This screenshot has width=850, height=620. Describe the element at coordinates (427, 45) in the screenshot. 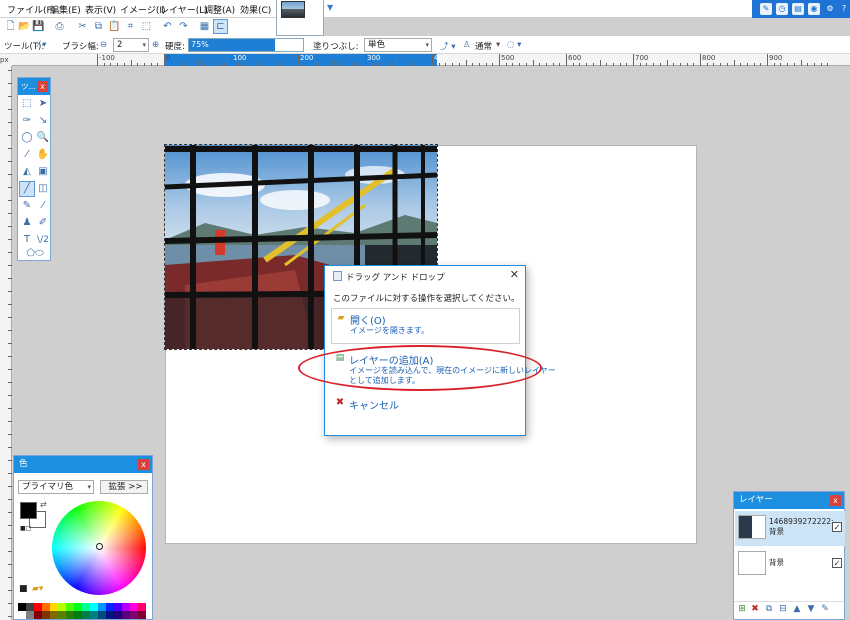

I see `fill-caret-icon: ▾` at that location.